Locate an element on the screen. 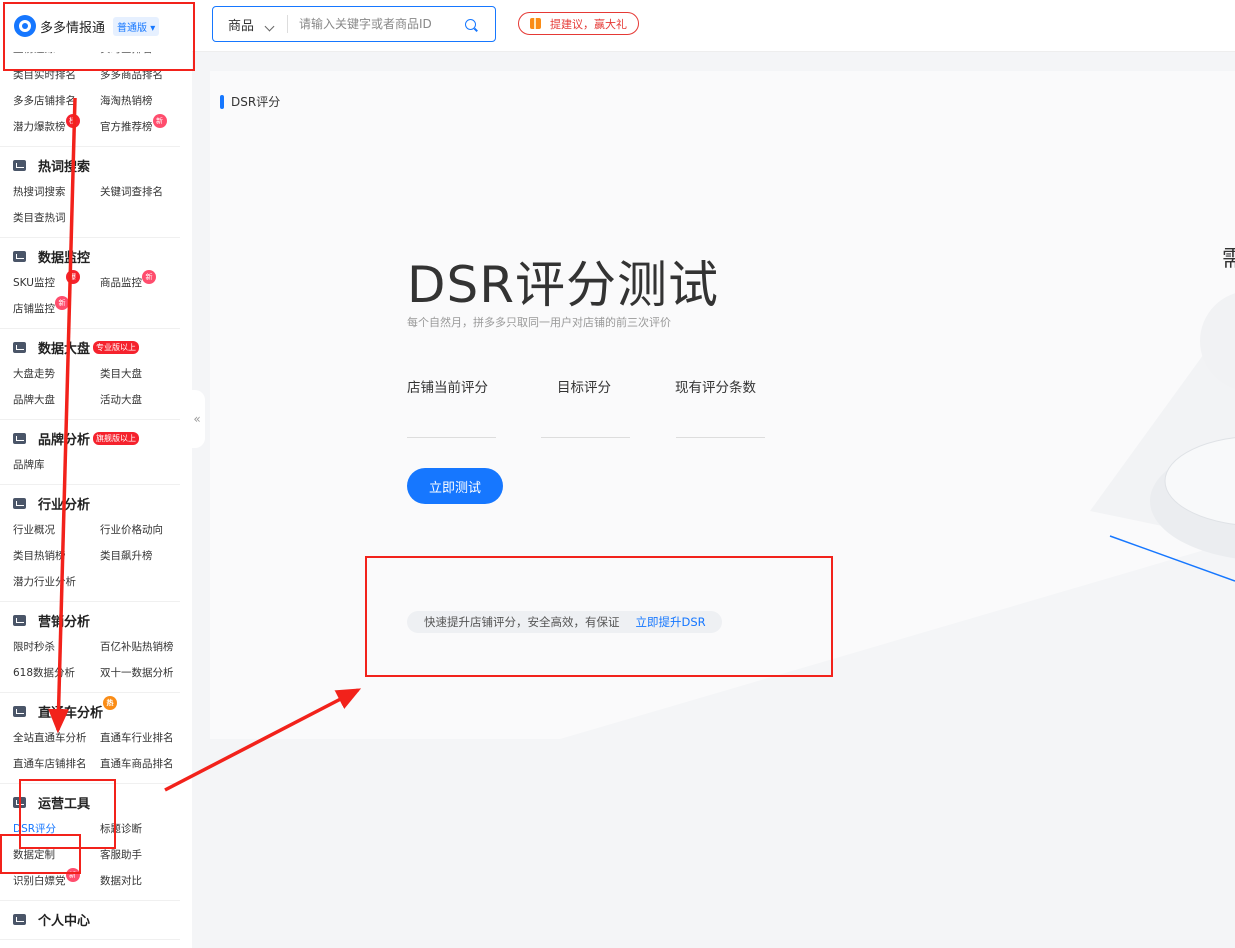  tier-tag: 旗舰版以上 is located at coordinates (116, 438).